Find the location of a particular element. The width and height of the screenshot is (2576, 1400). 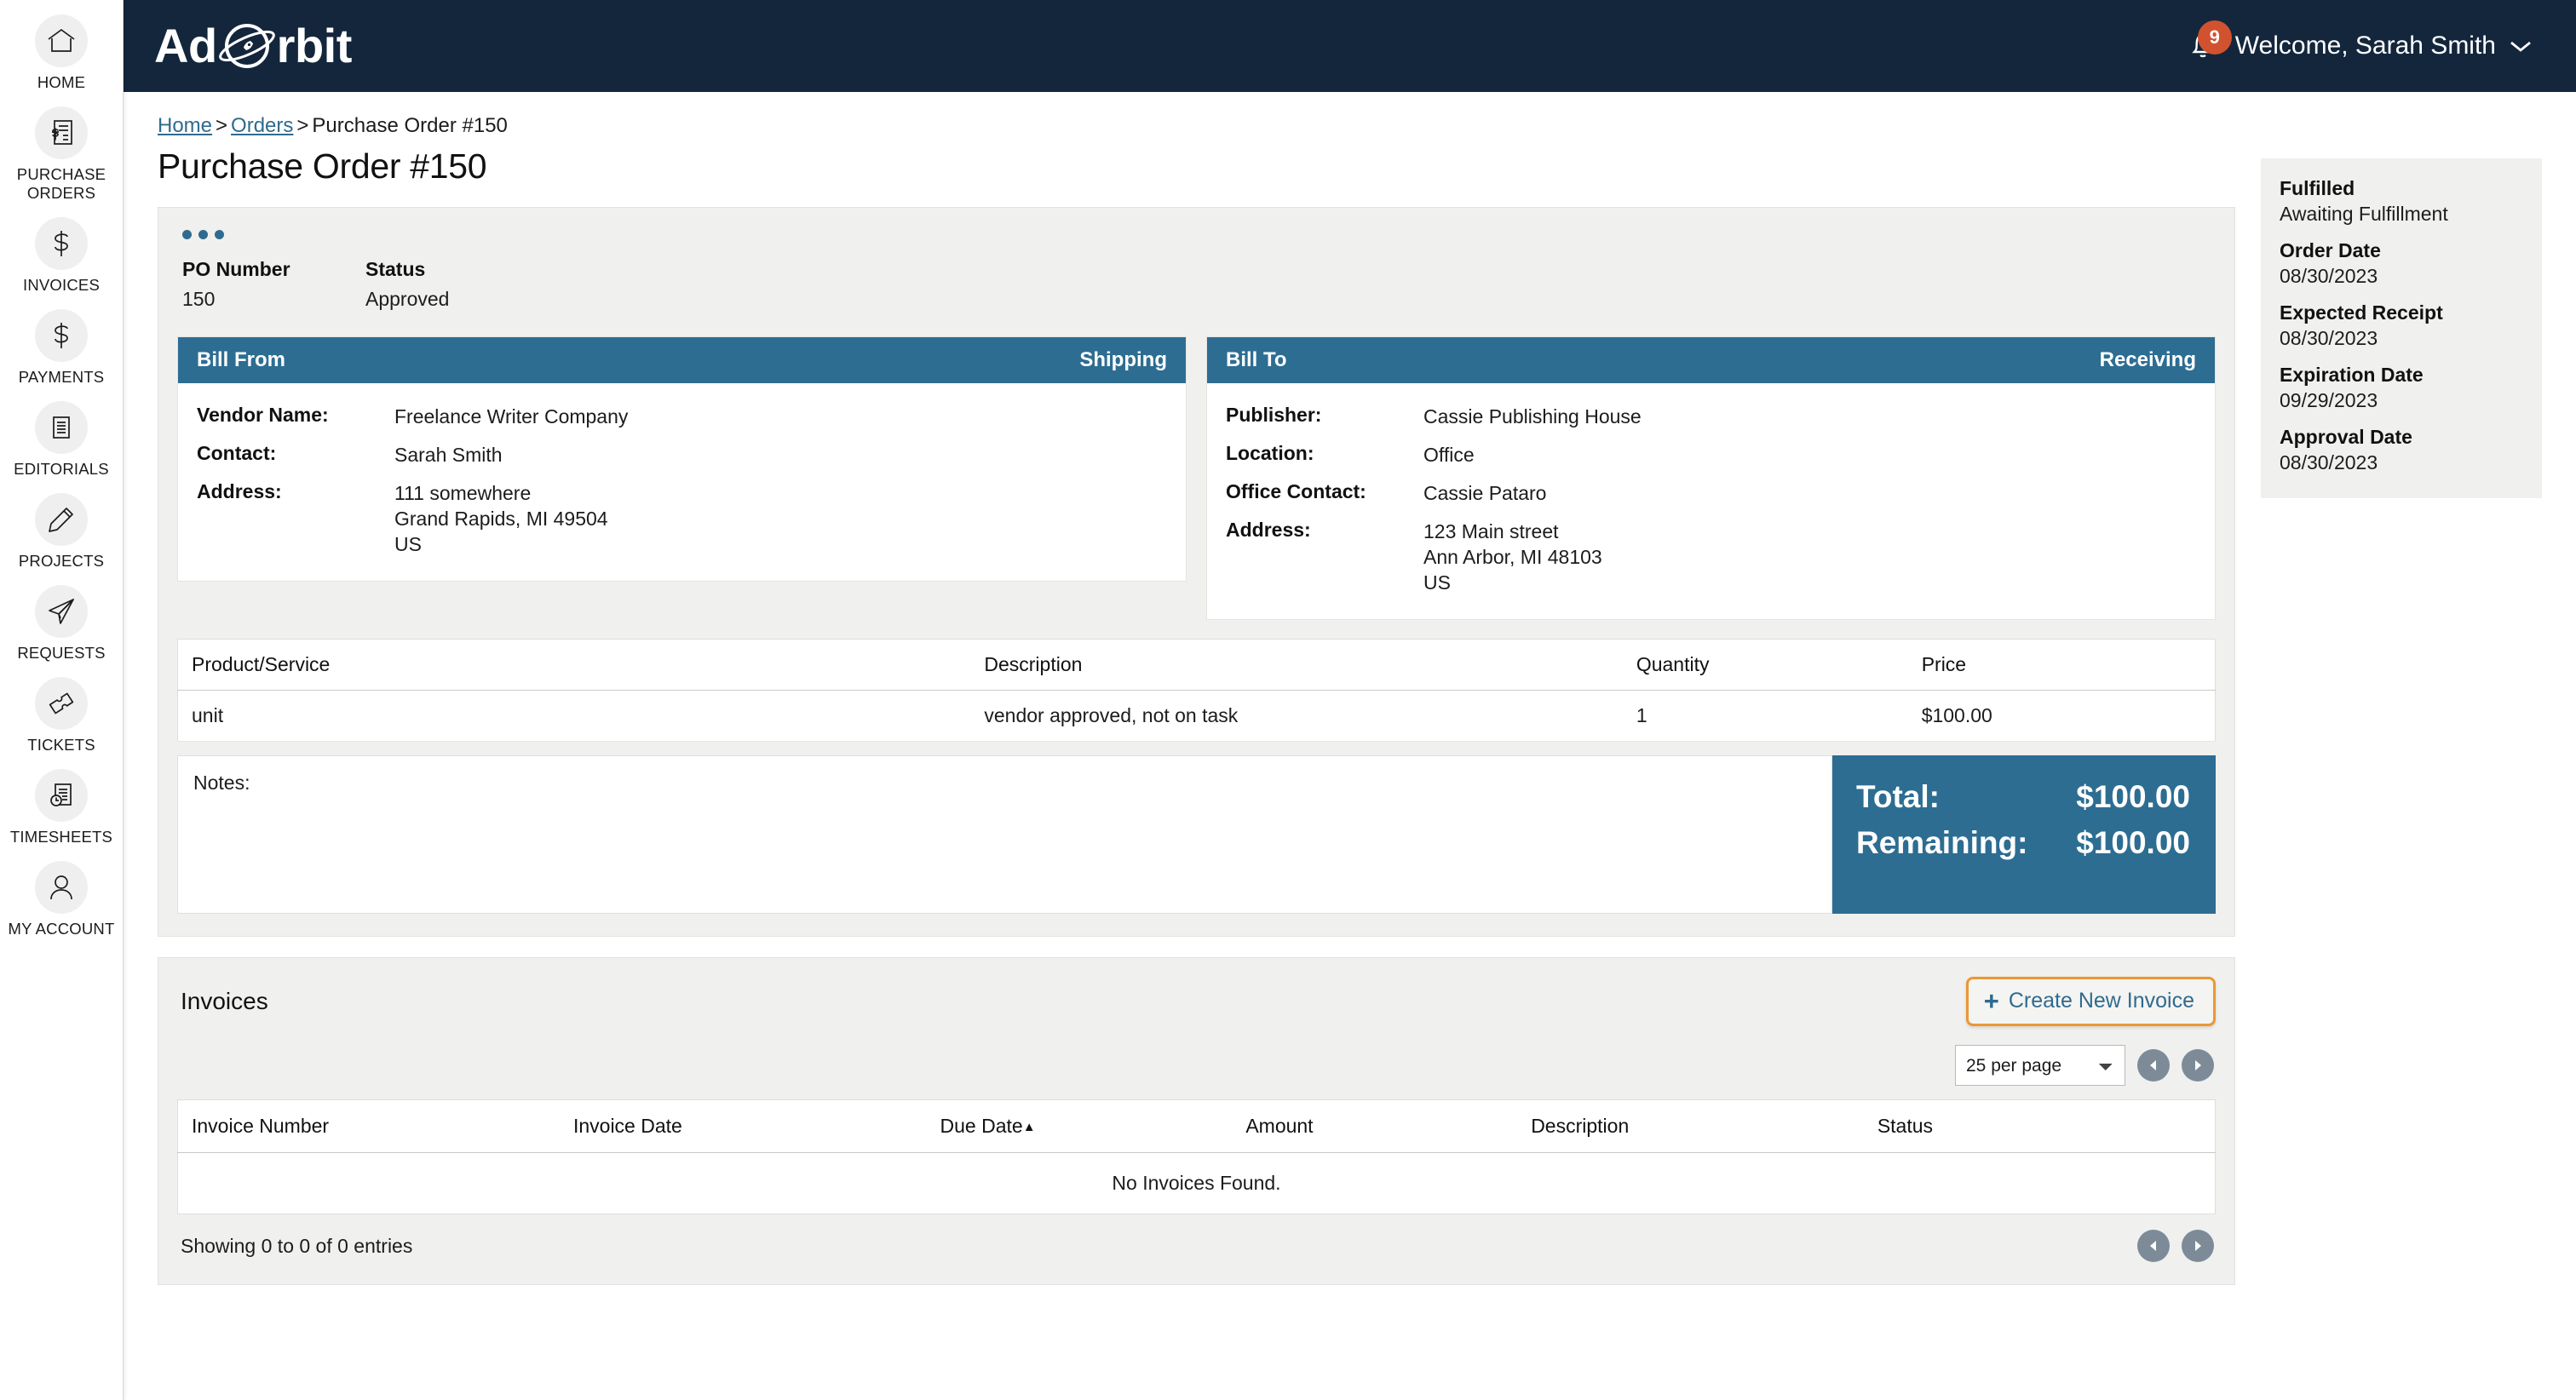

column-header-invoice-number: Invoice Number is located at coordinates (371, 1126).